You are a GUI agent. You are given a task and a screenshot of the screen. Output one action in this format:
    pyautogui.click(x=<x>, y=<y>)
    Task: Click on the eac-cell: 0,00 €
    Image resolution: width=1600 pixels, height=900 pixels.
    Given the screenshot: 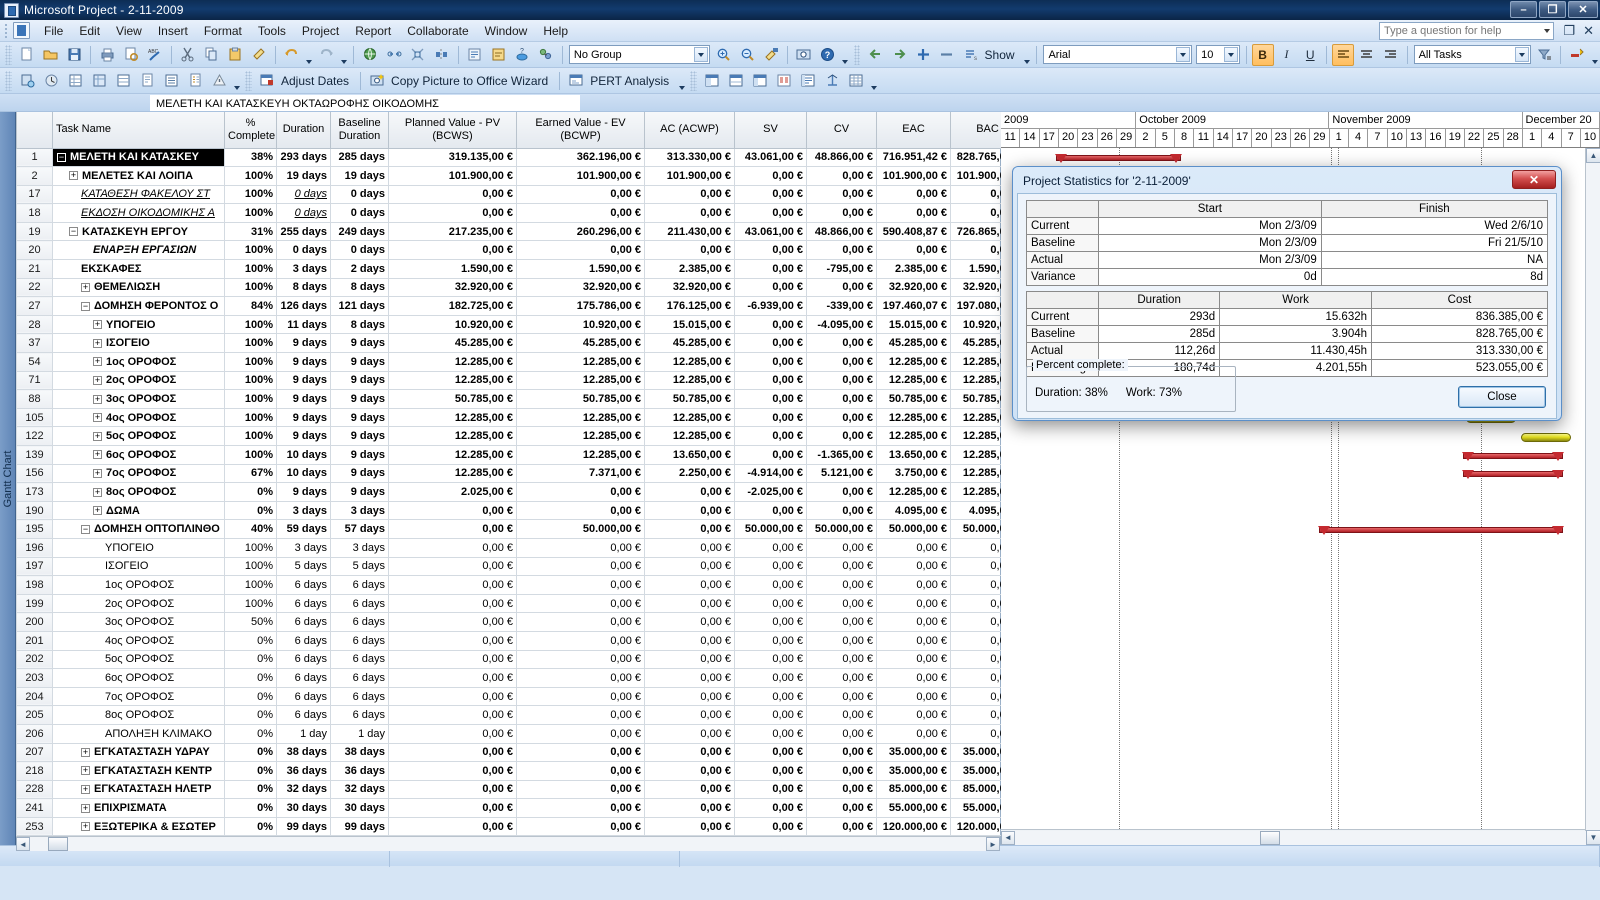 What is the action you would take?
    pyautogui.click(x=913, y=585)
    